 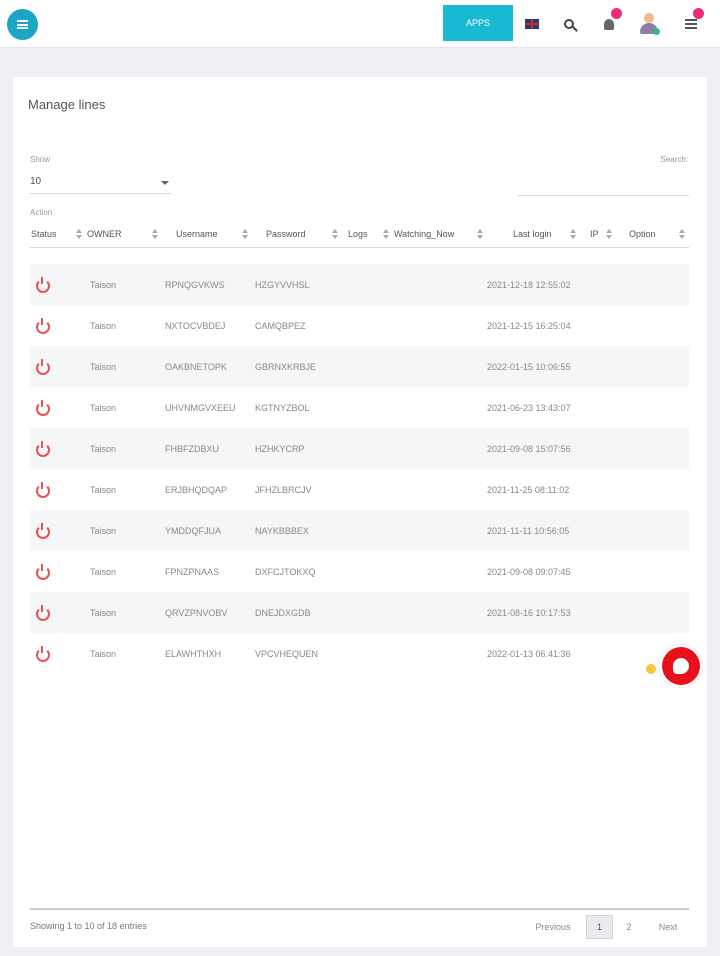 What do you see at coordinates (668, 927) in the screenshot?
I see `pagination-next: Next` at bounding box center [668, 927].